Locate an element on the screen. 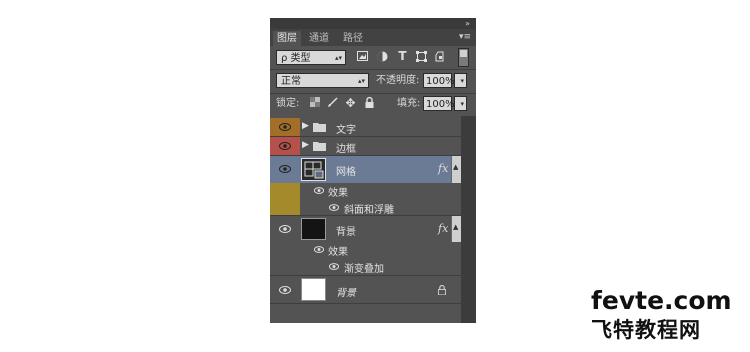 This screenshot has height=352, width=750. collapse-icon: » is located at coordinates (467, 23).